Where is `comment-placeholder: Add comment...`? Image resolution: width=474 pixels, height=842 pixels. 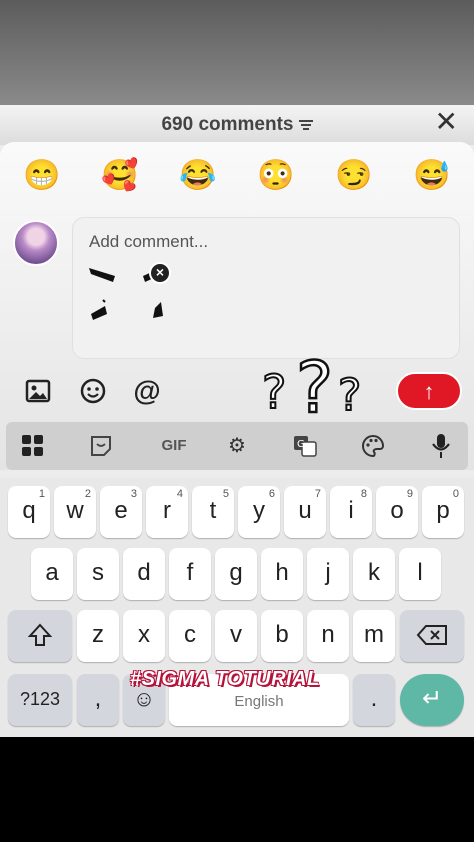
comment-placeholder: Add comment... is located at coordinates (149, 241).